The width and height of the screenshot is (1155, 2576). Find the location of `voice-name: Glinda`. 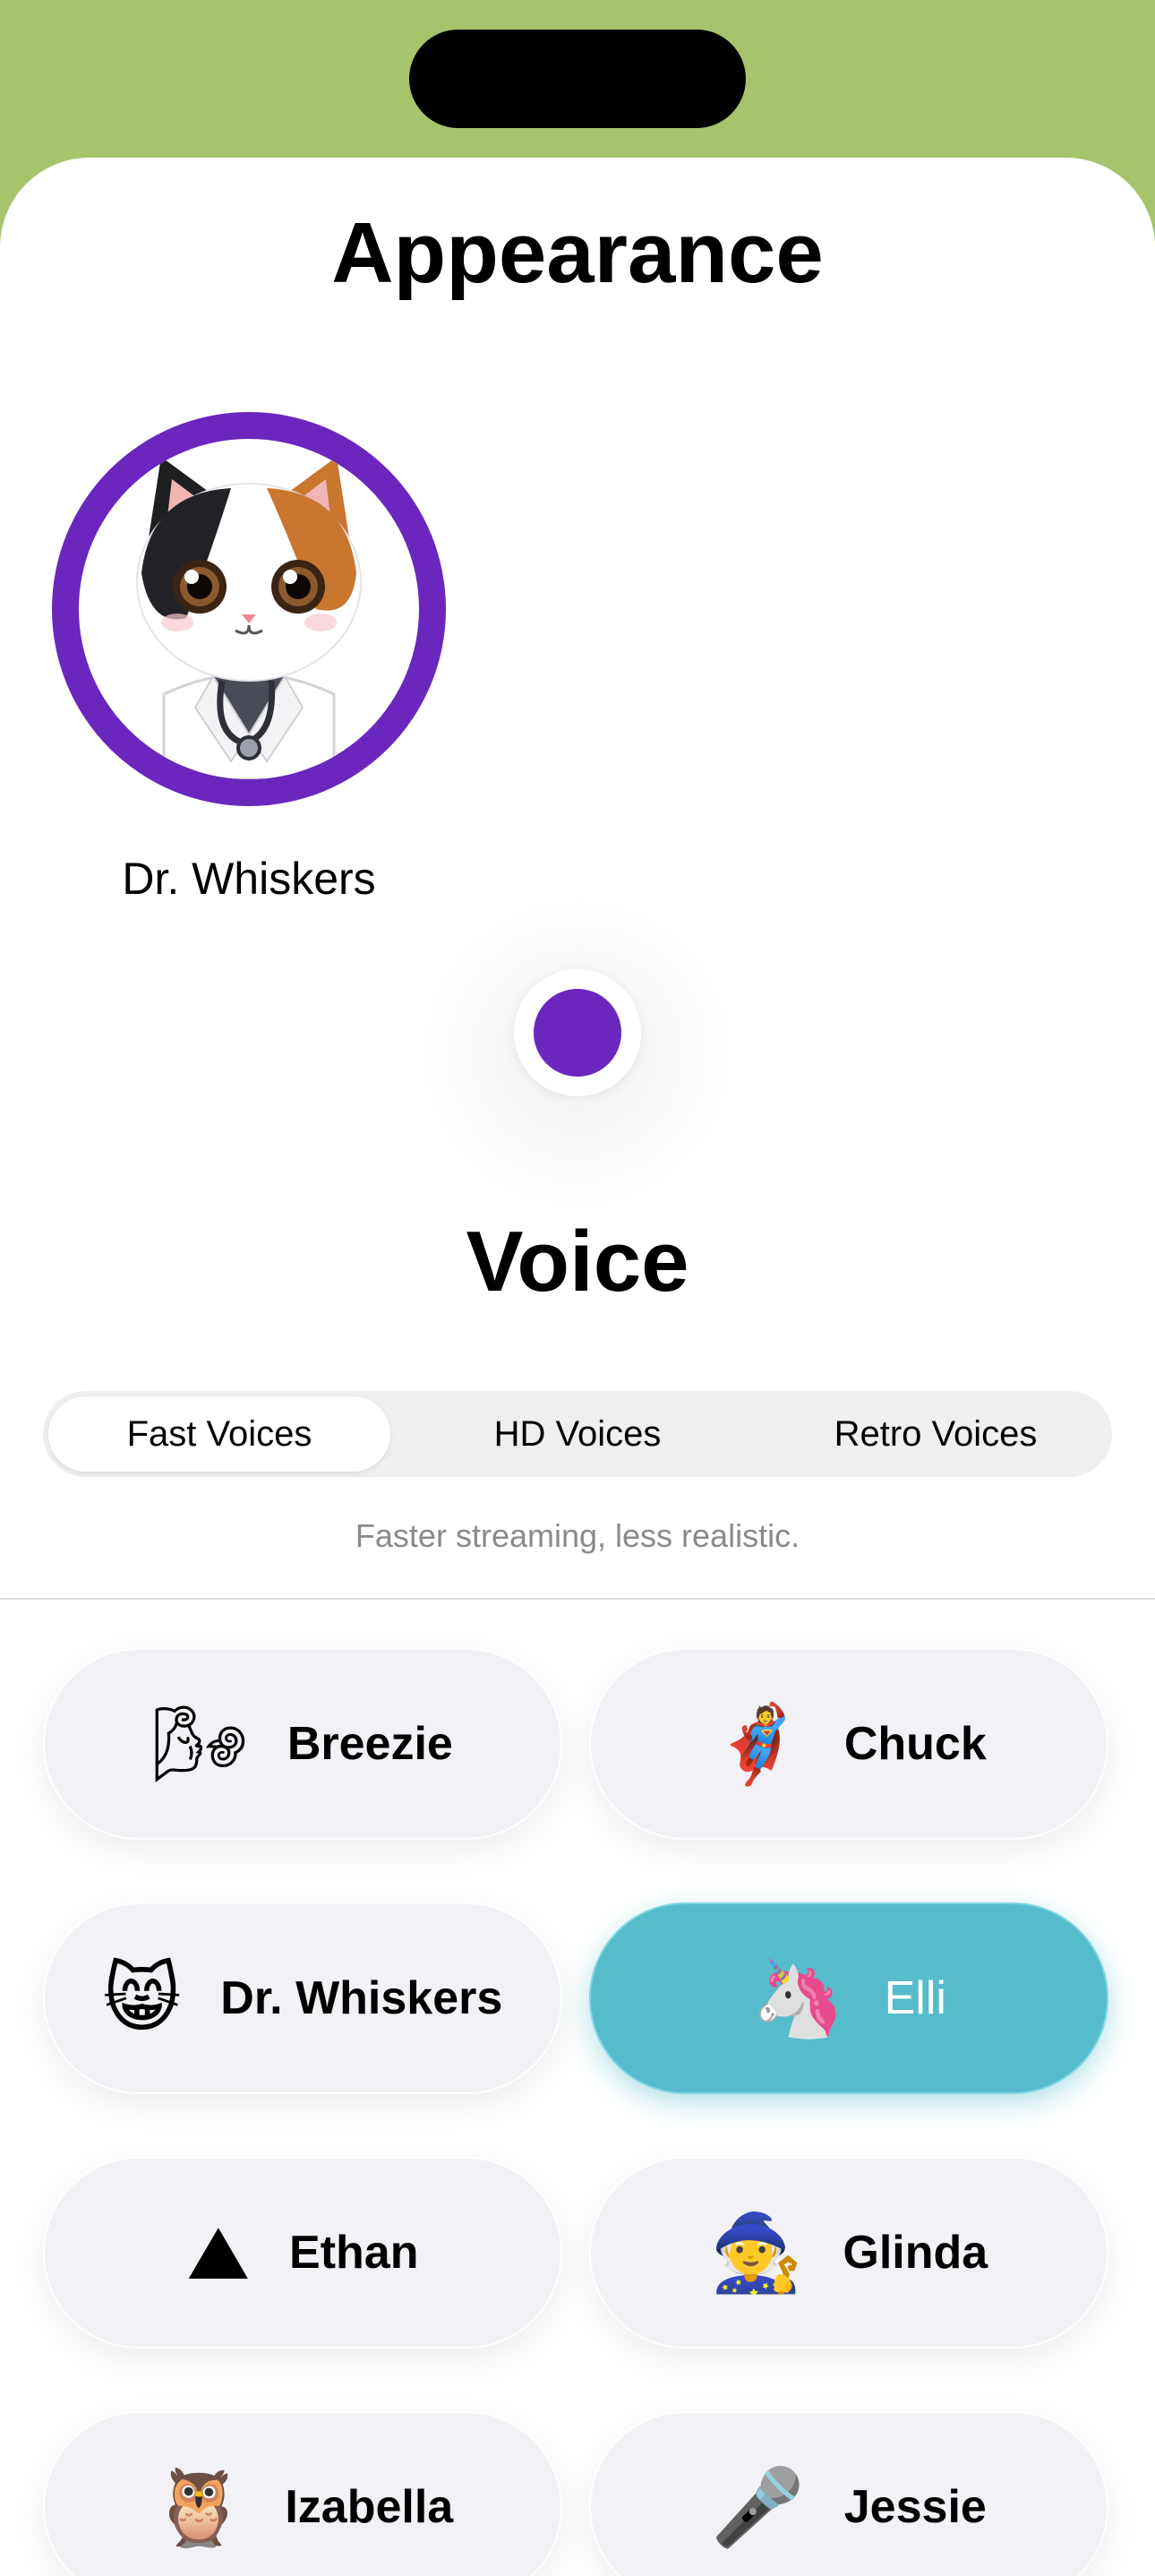

voice-name: Glinda is located at coordinates (915, 2253).